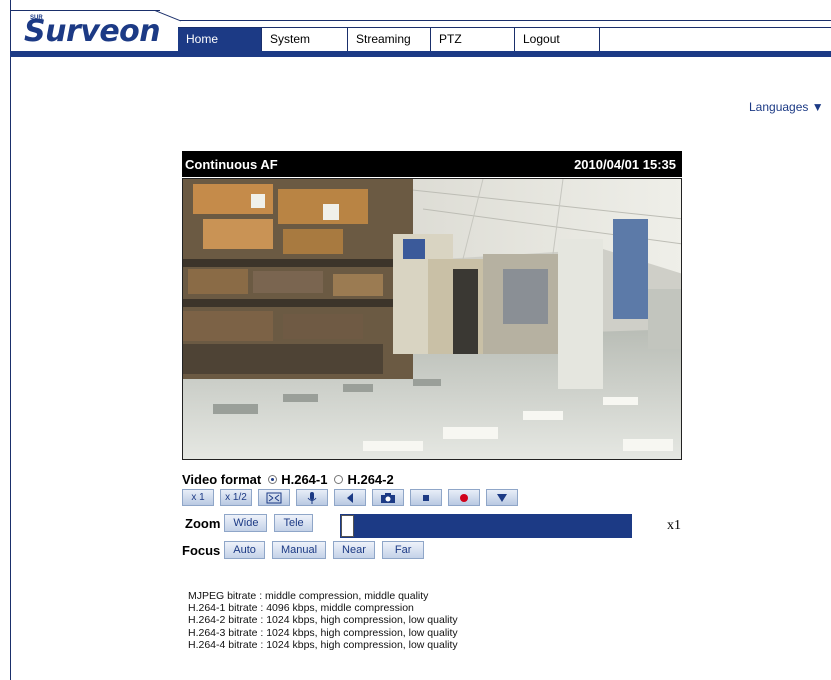  I want to click on frame-left-rule, so click(10, 340).